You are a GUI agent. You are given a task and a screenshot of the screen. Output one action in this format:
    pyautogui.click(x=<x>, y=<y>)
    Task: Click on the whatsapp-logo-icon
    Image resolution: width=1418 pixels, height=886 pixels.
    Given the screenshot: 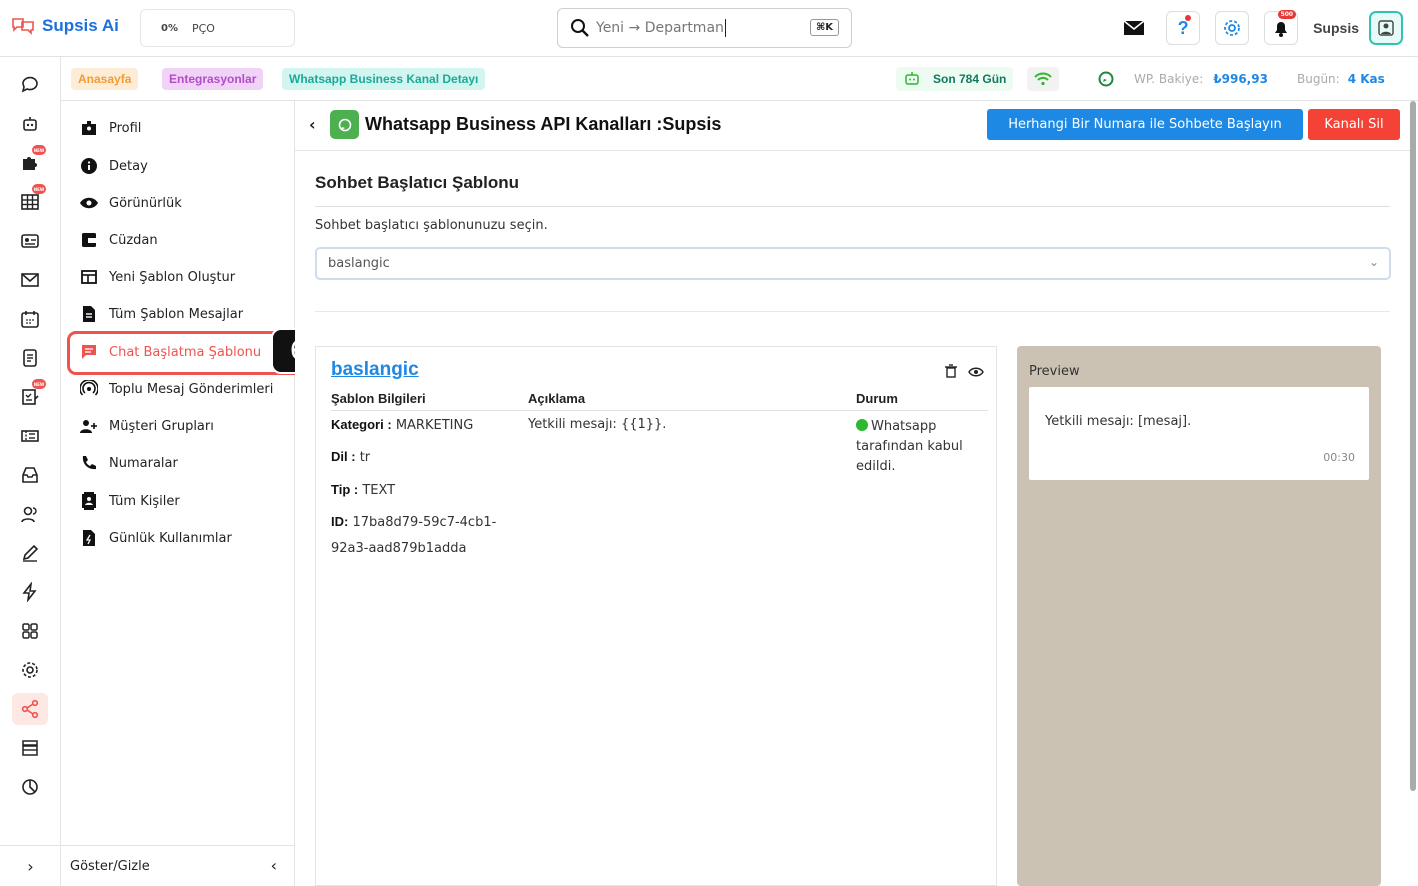 What is the action you would take?
    pyautogui.click(x=344, y=124)
    